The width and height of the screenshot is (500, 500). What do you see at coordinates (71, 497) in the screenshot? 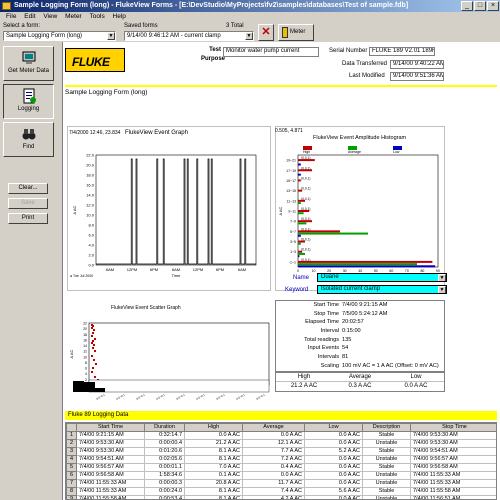
I see `row-index: 9` at bounding box center [71, 497].